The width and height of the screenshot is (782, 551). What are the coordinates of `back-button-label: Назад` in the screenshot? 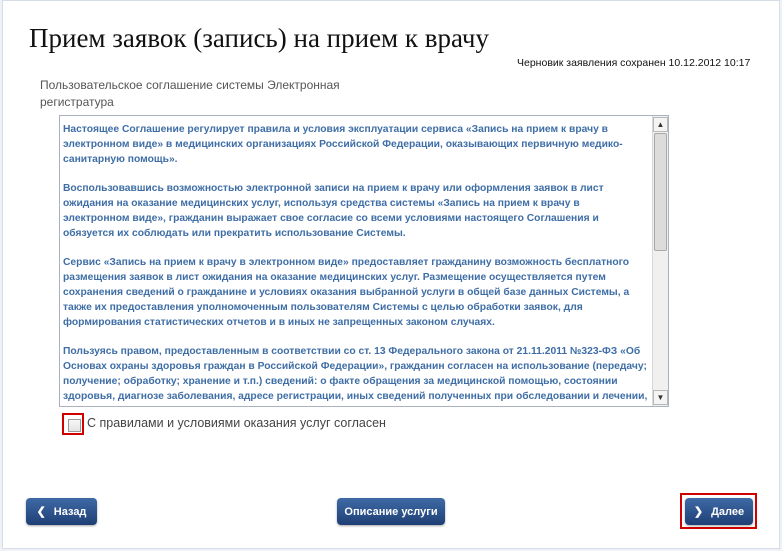 It's located at (70, 511).